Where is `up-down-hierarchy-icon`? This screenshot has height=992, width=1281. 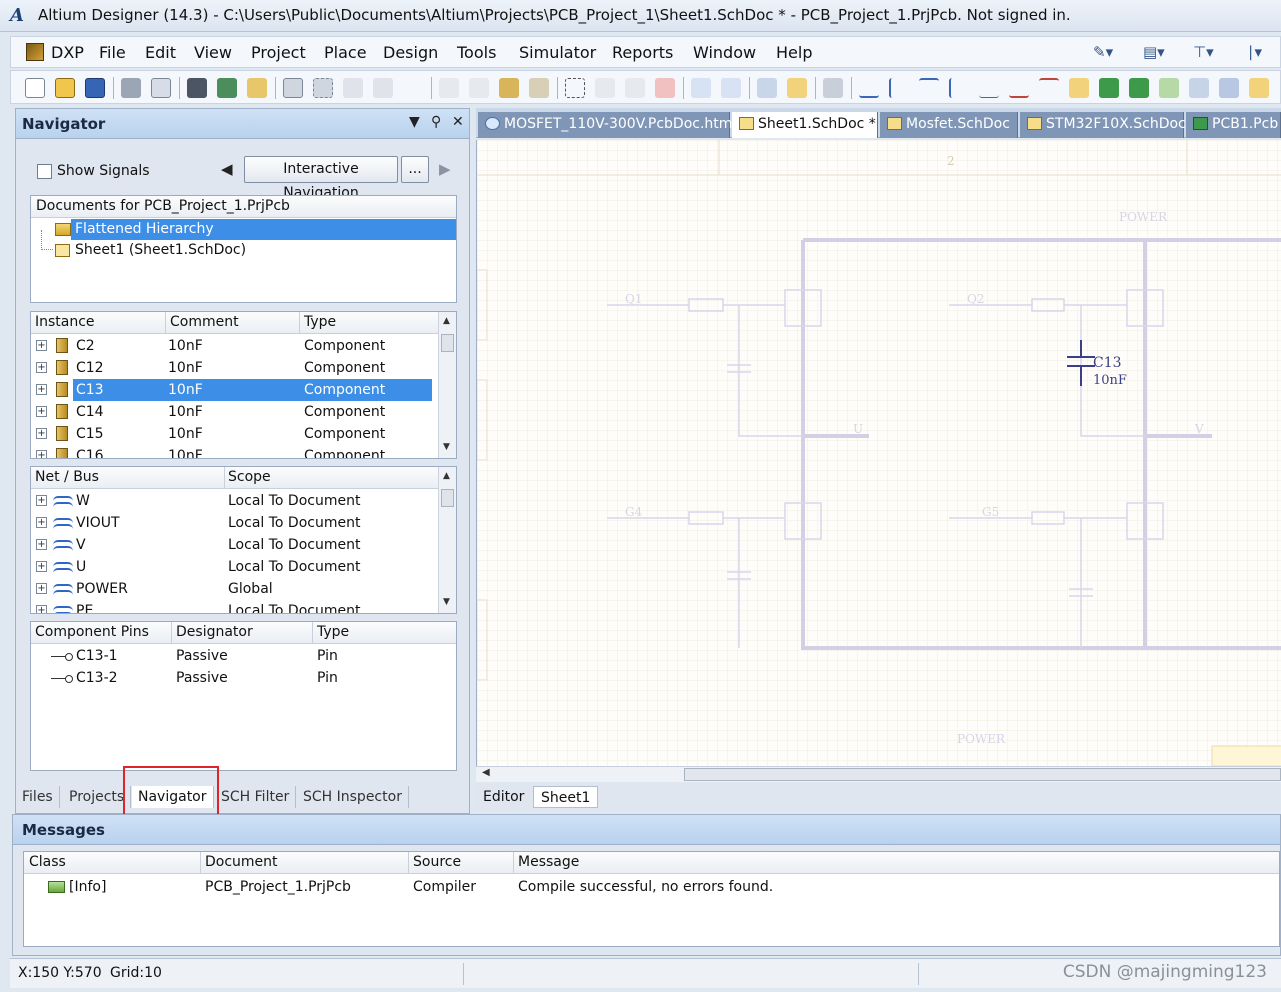
up-down-hierarchy-icon is located at coordinates (767, 88).